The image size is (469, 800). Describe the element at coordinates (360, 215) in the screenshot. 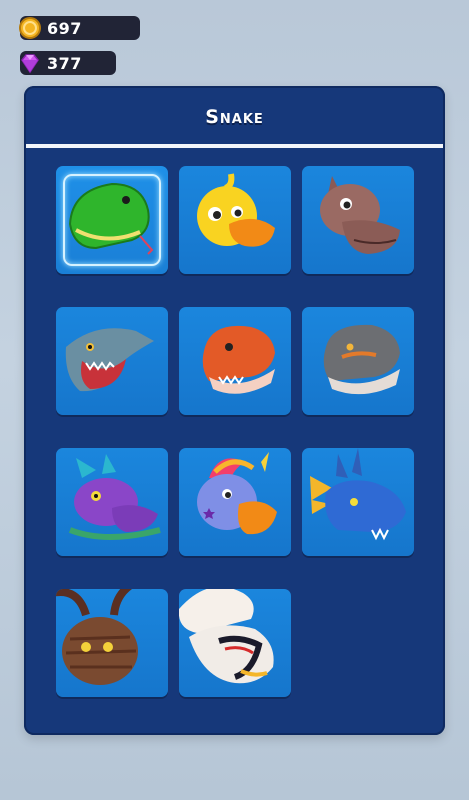

I see `hippo-head-icon` at that location.